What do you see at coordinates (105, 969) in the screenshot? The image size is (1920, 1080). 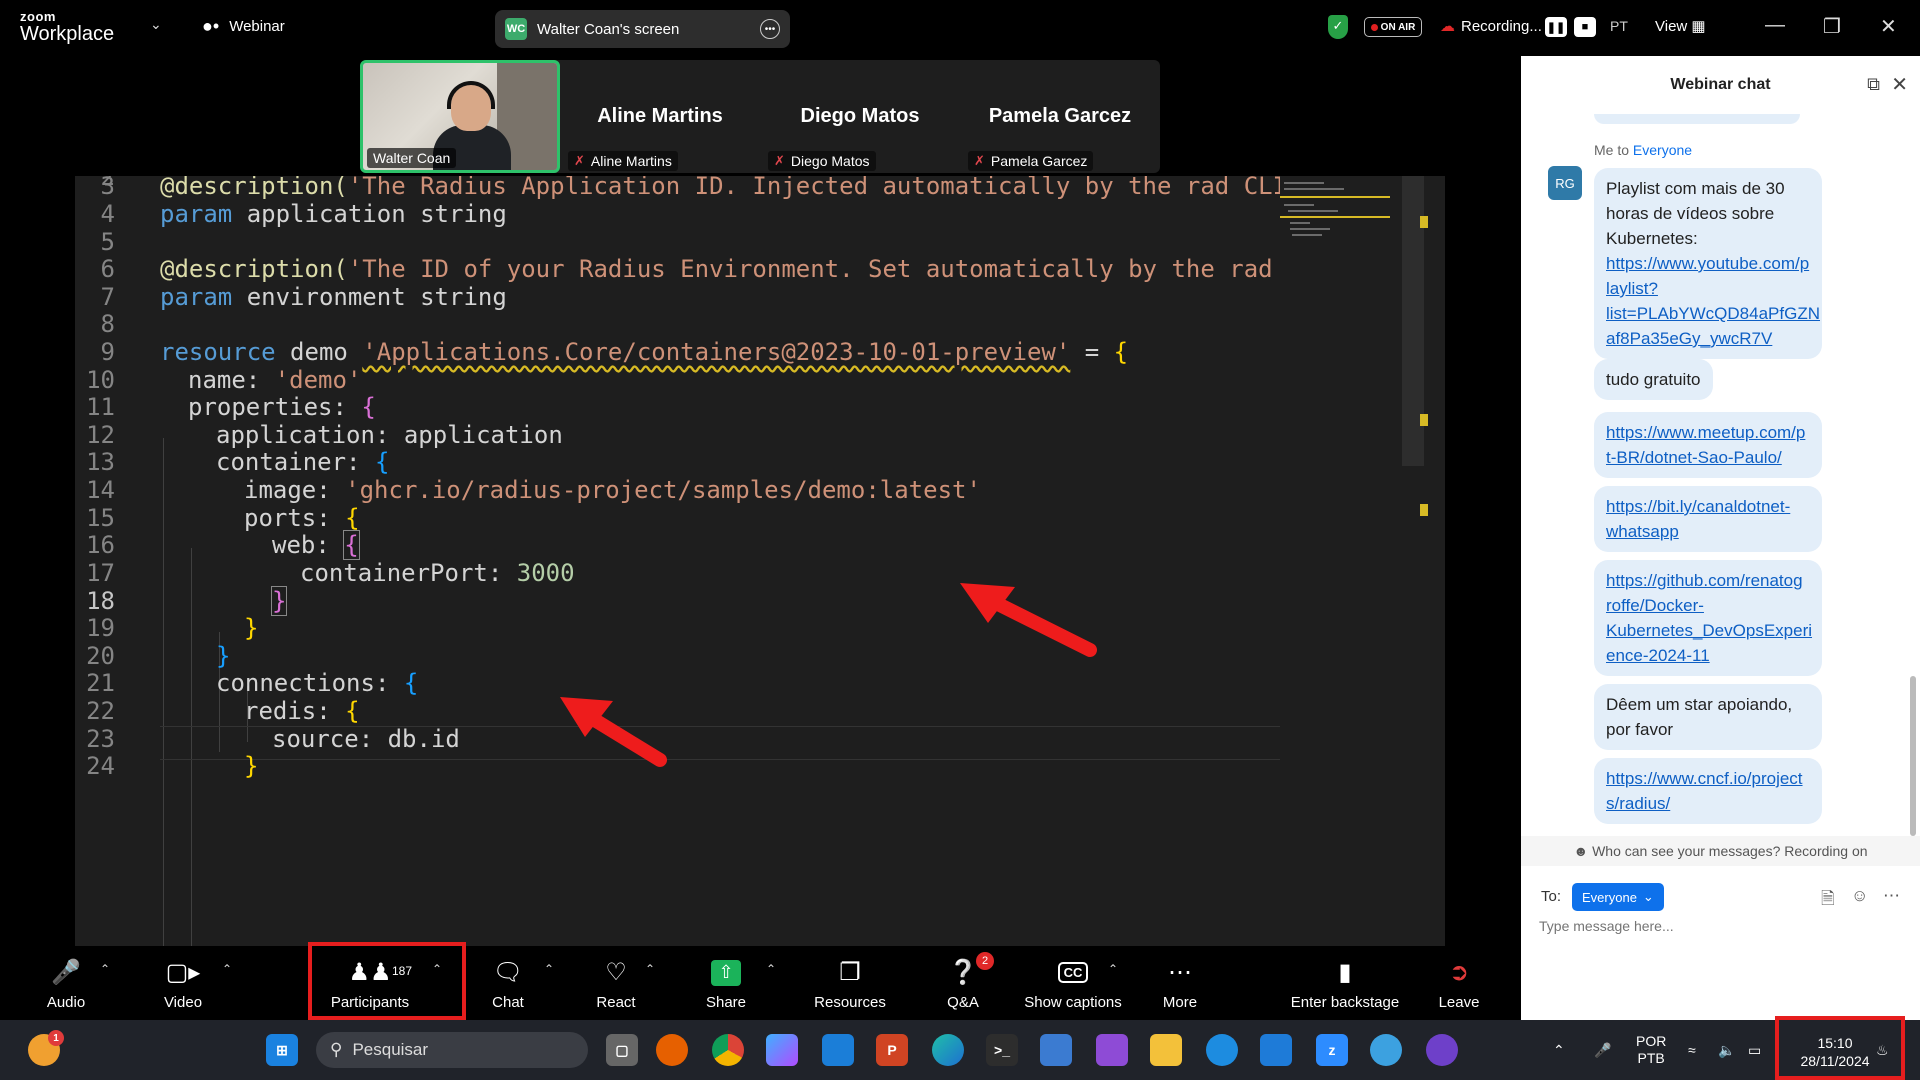 I see `audio-options-caret: ⌃` at bounding box center [105, 969].